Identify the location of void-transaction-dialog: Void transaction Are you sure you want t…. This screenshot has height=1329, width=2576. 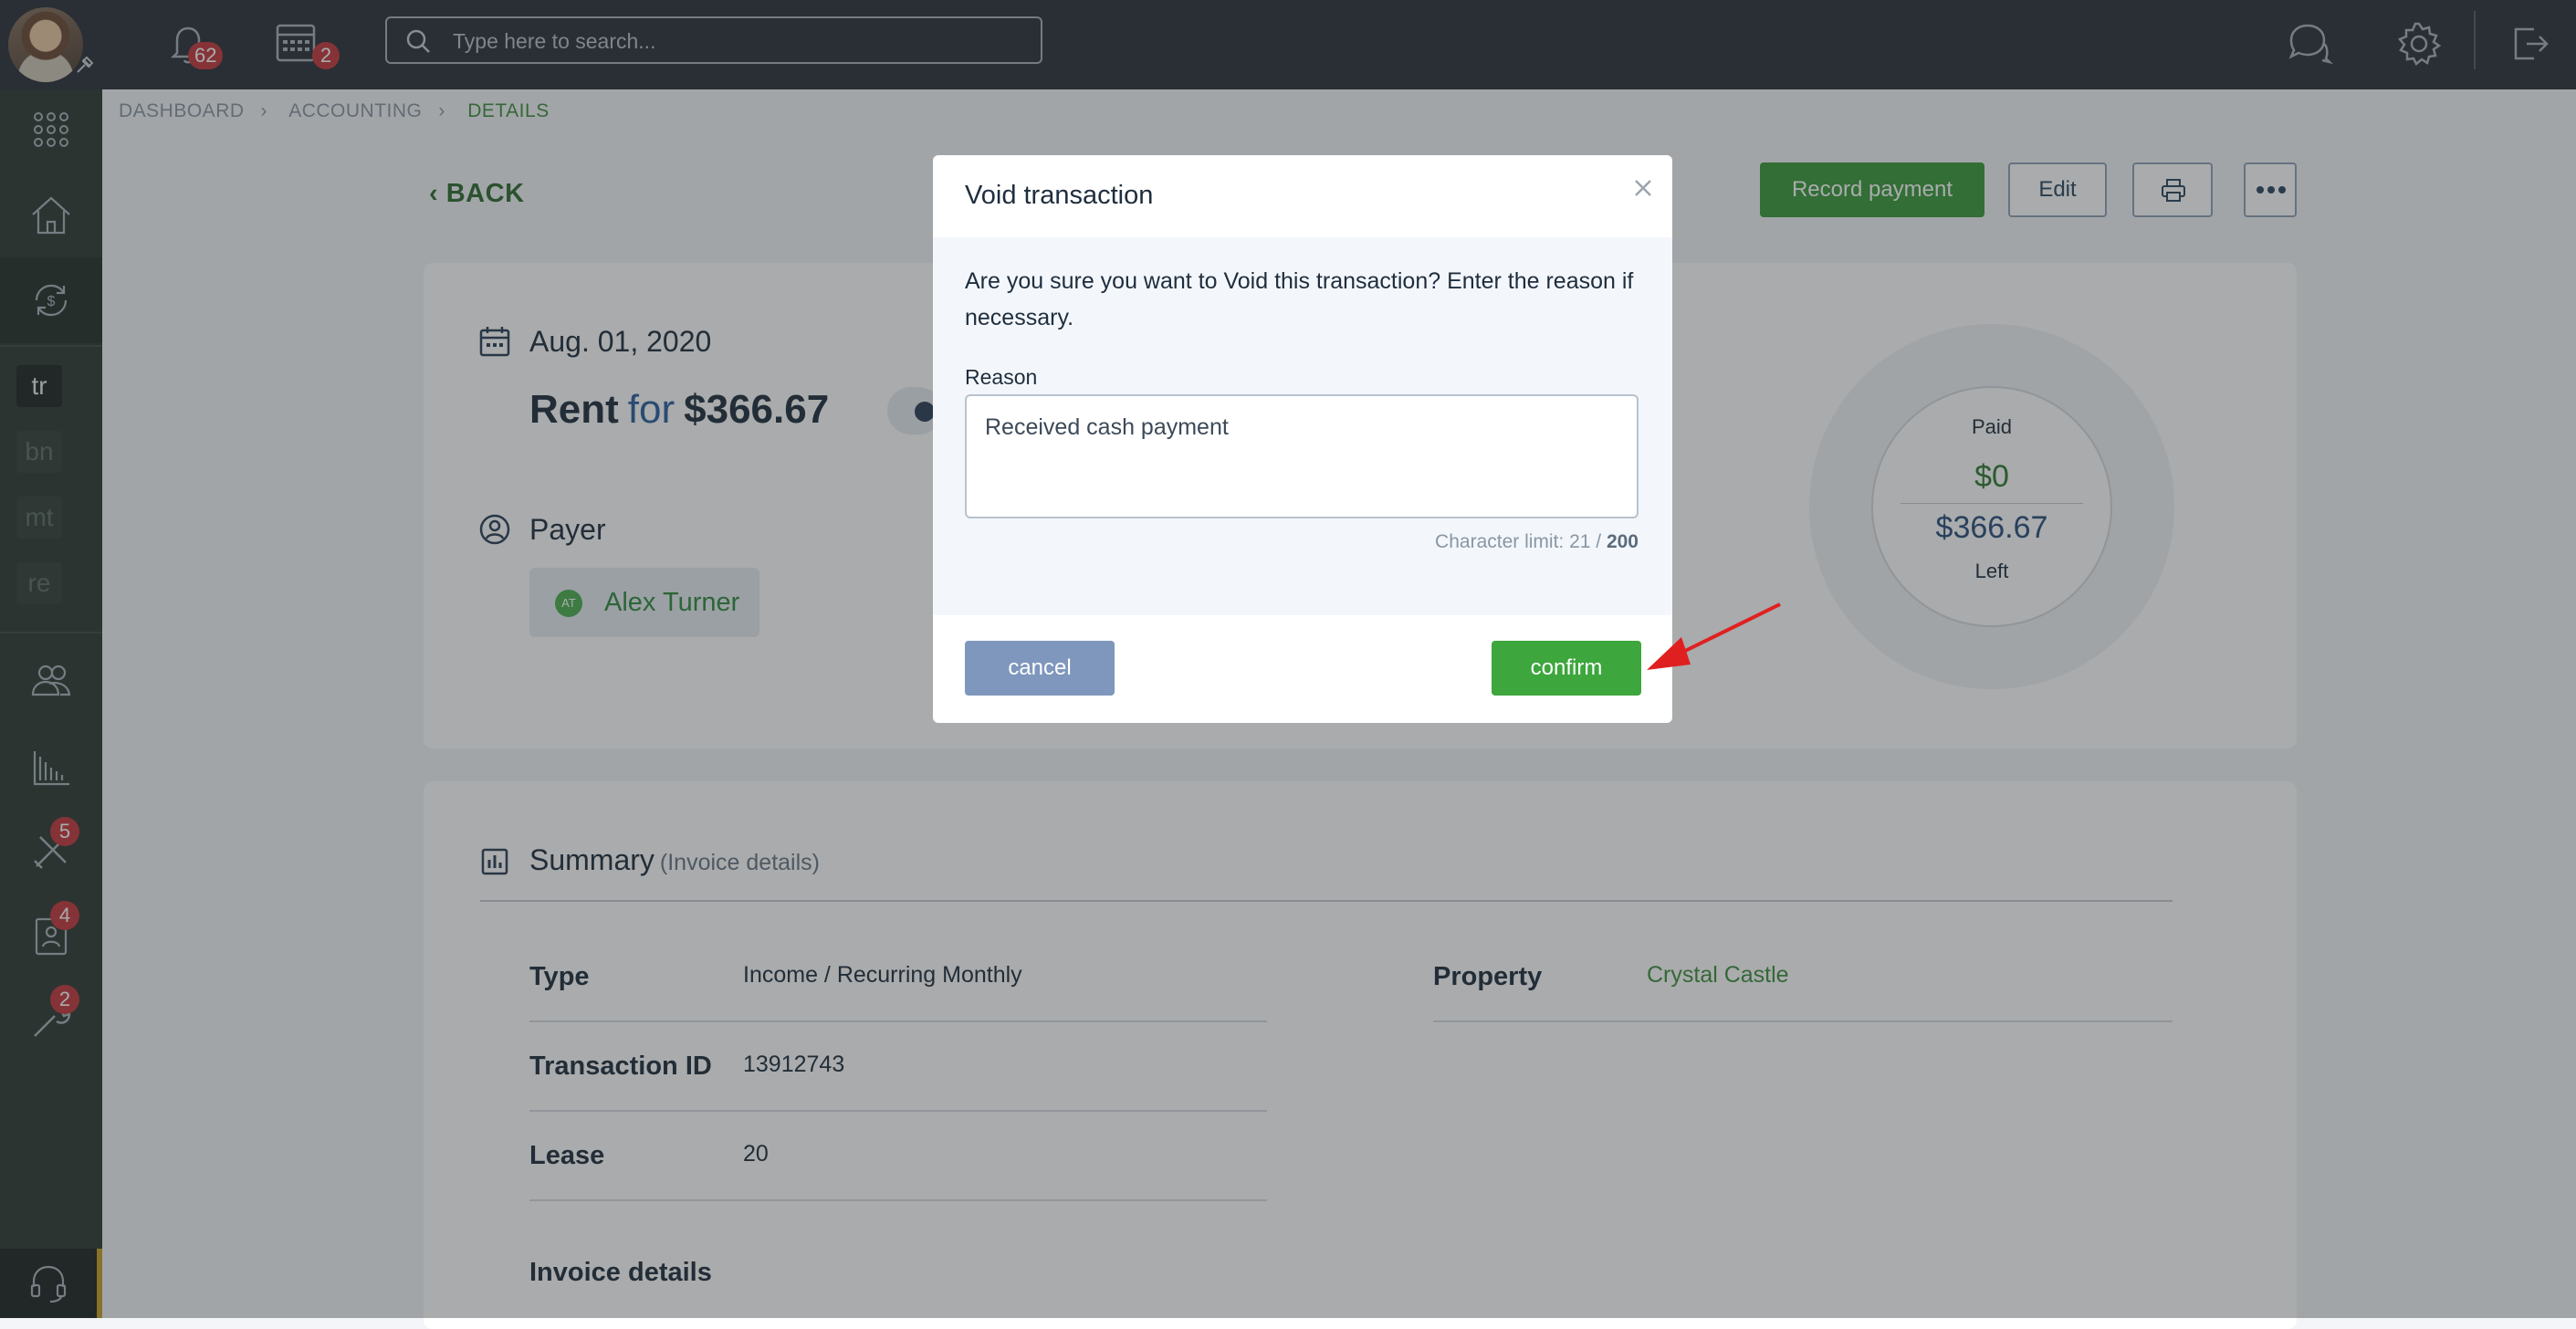
(1302, 439).